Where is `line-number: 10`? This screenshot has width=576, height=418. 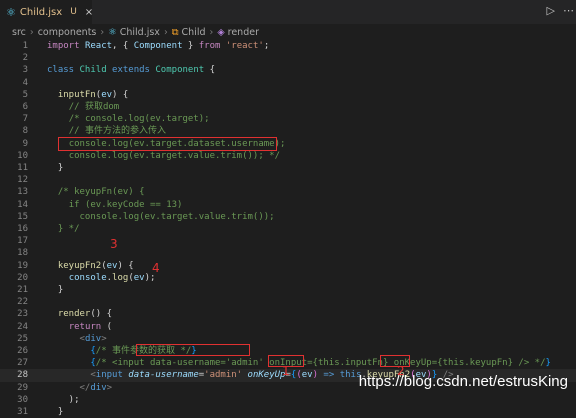
line-number: 10 is located at coordinates (22, 155).